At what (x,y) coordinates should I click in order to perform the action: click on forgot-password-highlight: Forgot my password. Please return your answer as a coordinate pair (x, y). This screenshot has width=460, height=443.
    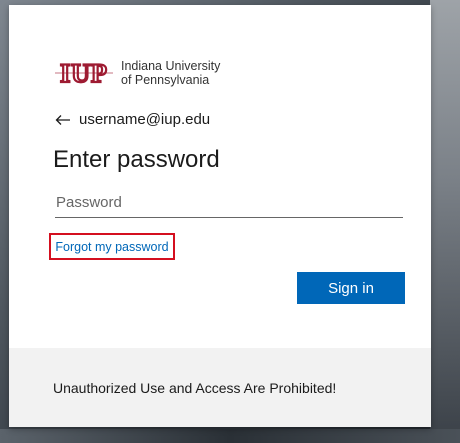
    Looking at the image, I should click on (112, 246).